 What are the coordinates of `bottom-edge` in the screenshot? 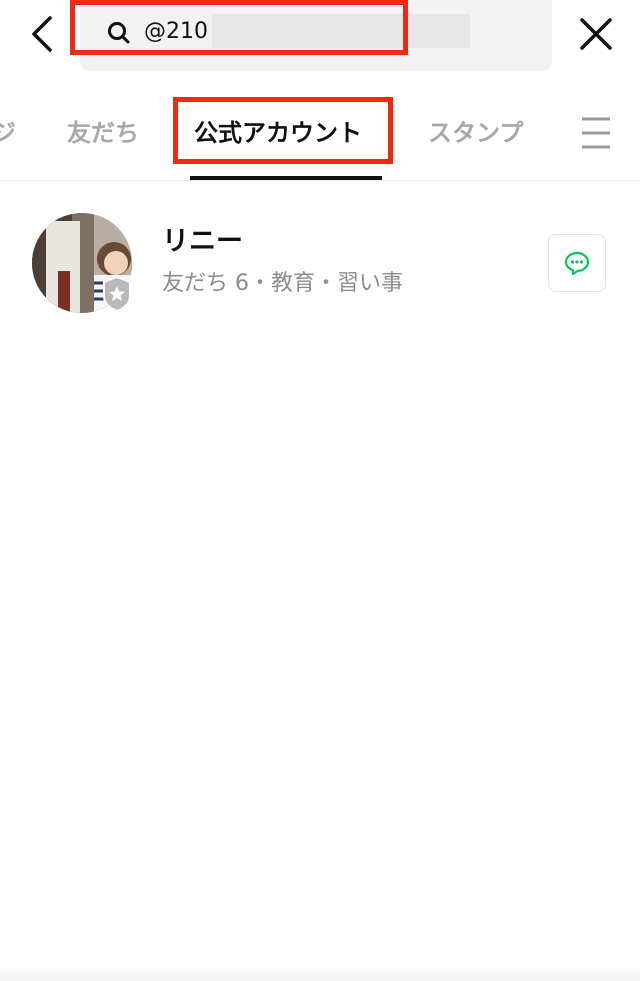 It's located at (320, 973).